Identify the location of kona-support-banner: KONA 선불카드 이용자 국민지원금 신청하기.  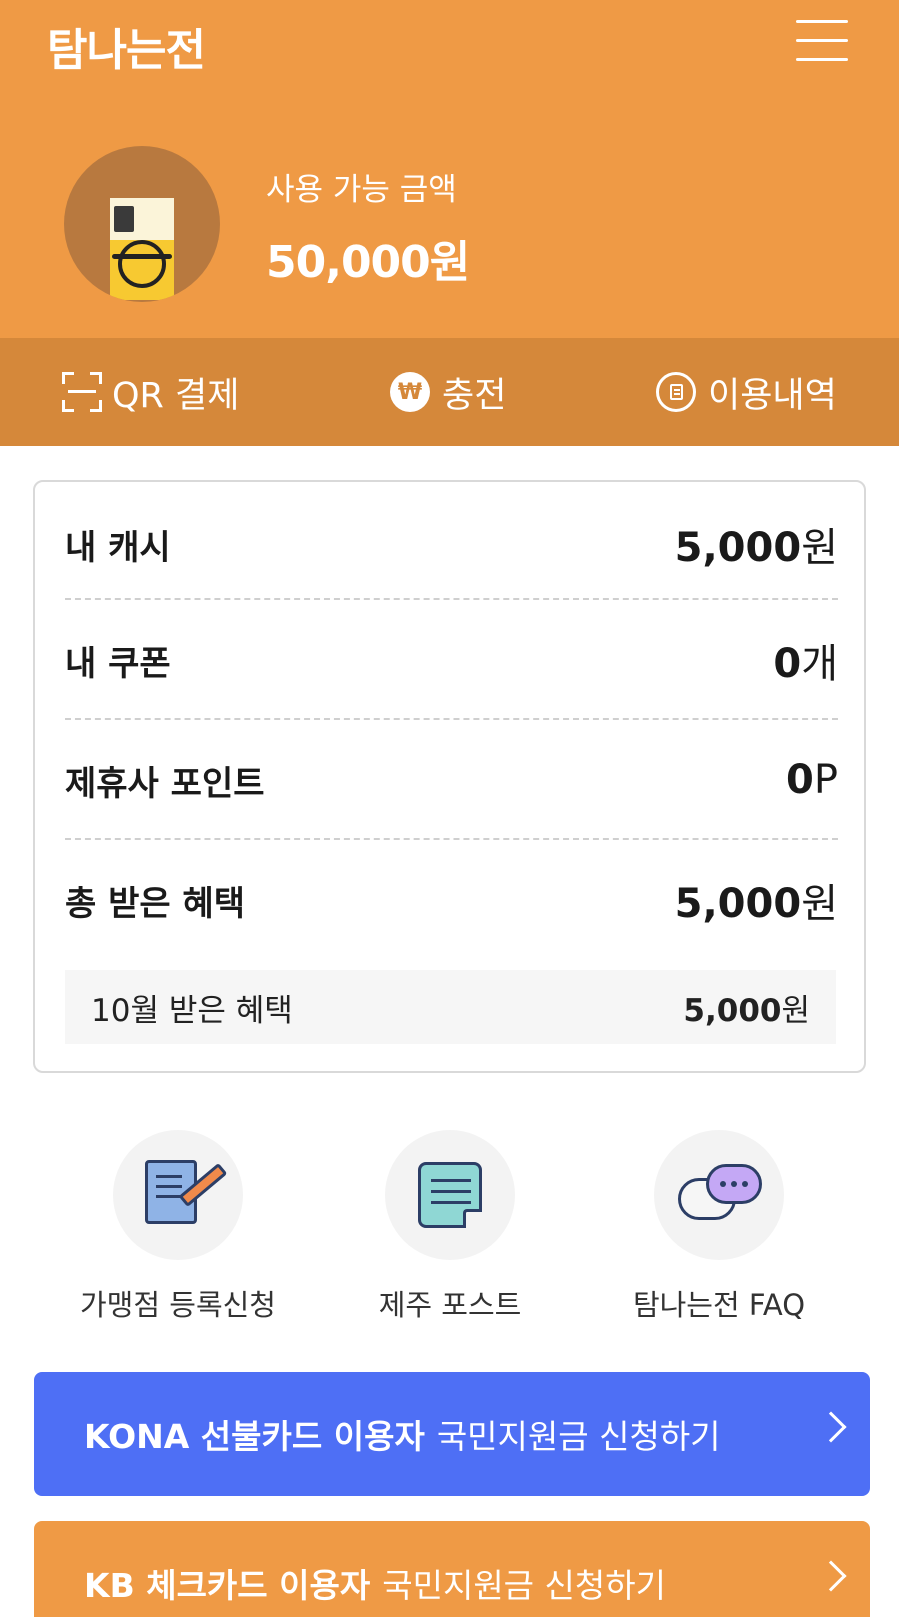
(452, 1434).